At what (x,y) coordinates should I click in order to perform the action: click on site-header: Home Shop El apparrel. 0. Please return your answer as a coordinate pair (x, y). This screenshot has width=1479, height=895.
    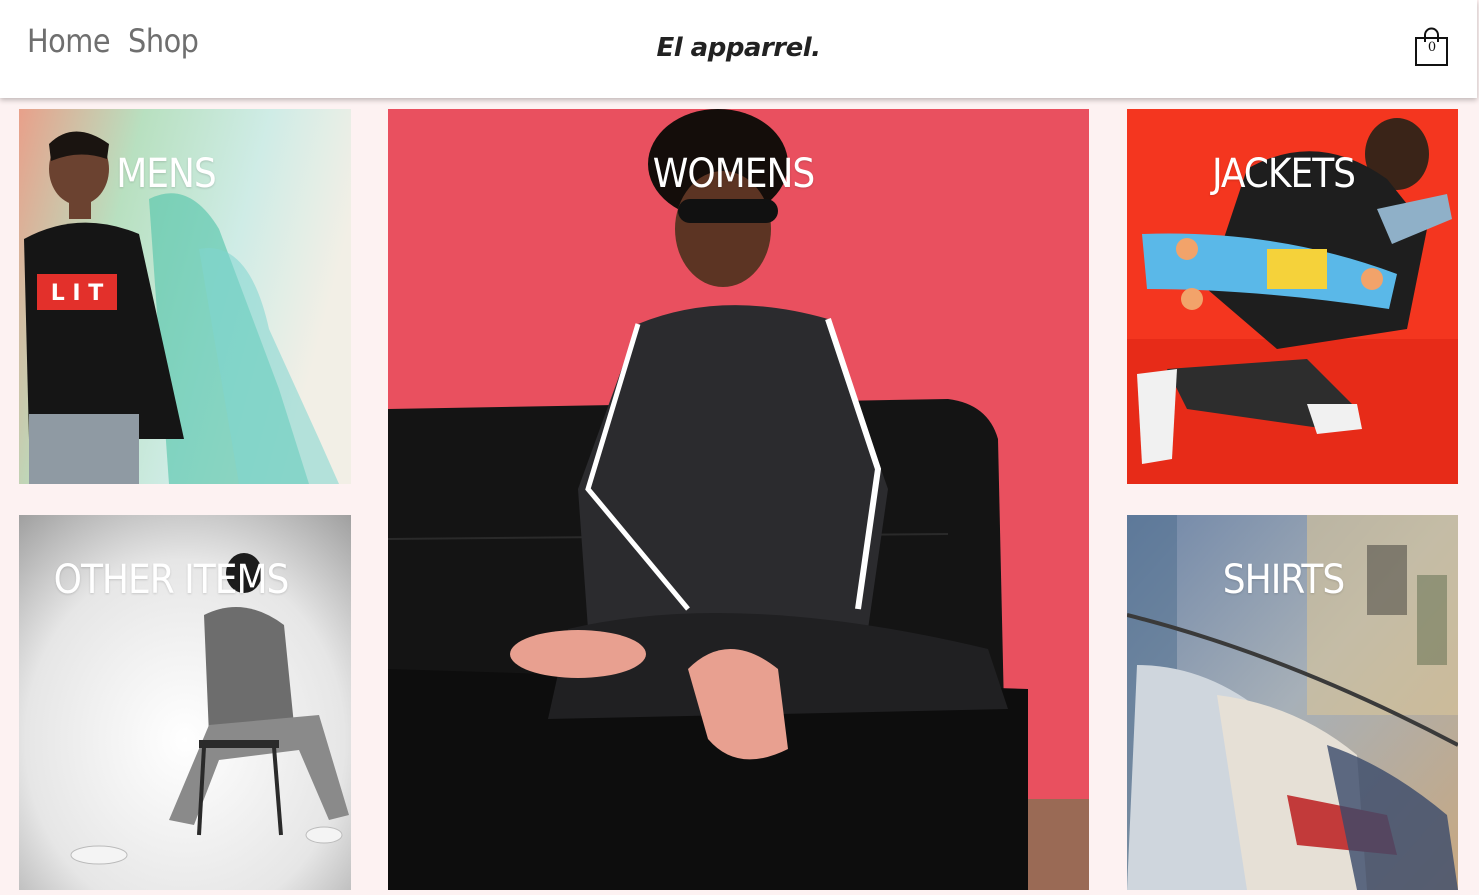
    Looking at the image, I should click on (738, 49).